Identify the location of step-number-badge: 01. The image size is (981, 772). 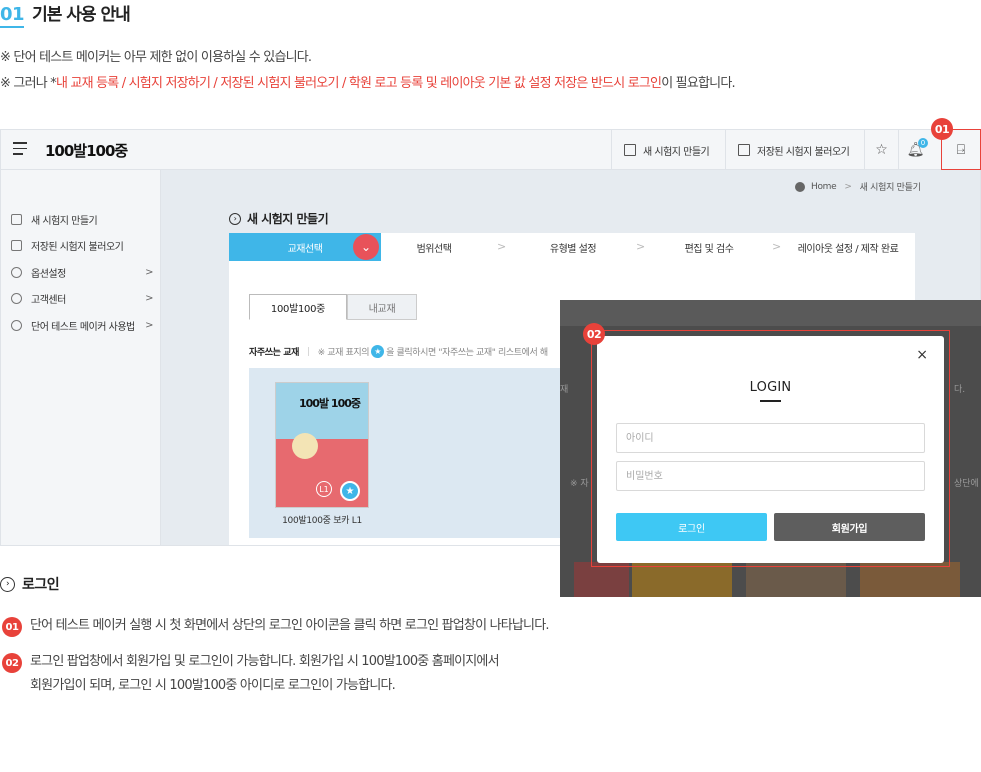
(12, 627).